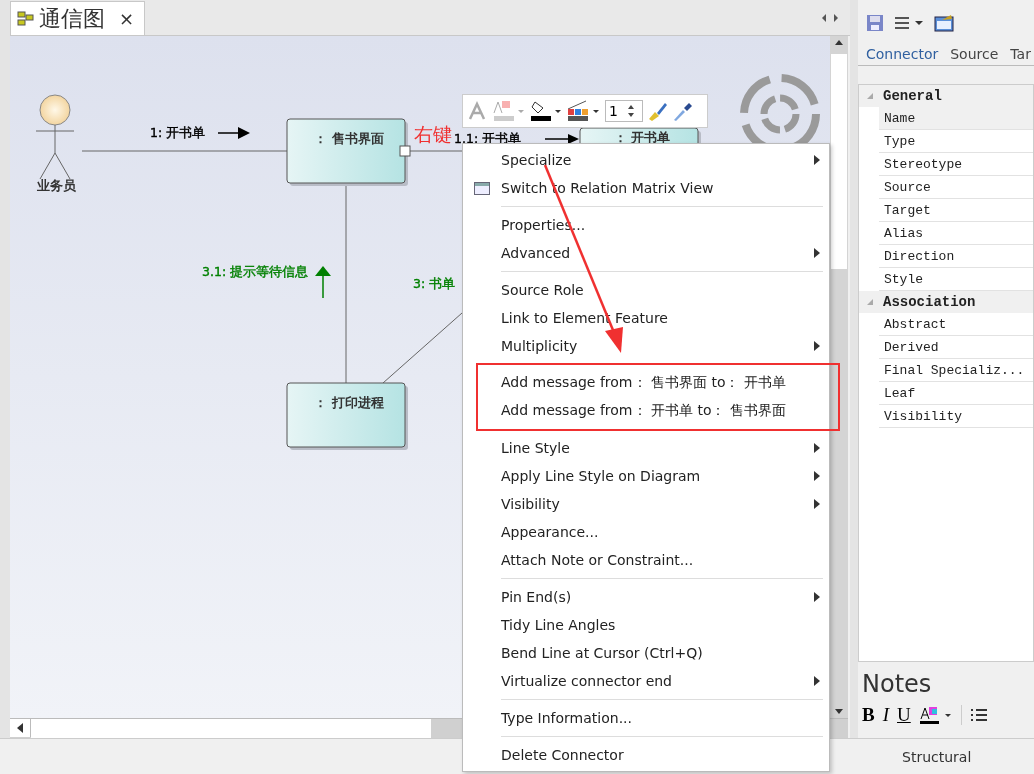 The height and width of the screenshot is (774, 1034). What do you see at coordinates (912, 96) in the screenshot?
I see `section-title: General` at bounding box center [912, 96].